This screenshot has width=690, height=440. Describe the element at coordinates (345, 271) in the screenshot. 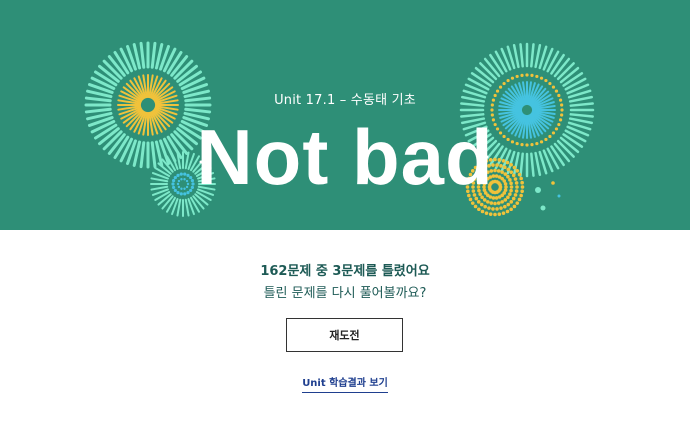

I see `result-summary: 162문제 중 3문제를 틀렸어요` at that location.